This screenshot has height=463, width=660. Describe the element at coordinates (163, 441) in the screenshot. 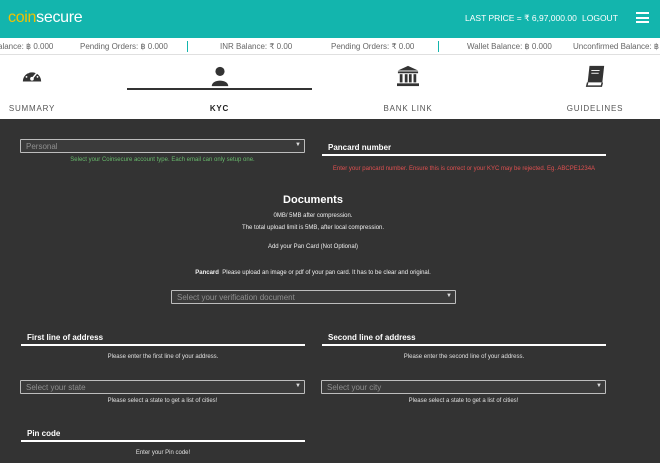

I see `pin-code-input` at that location.